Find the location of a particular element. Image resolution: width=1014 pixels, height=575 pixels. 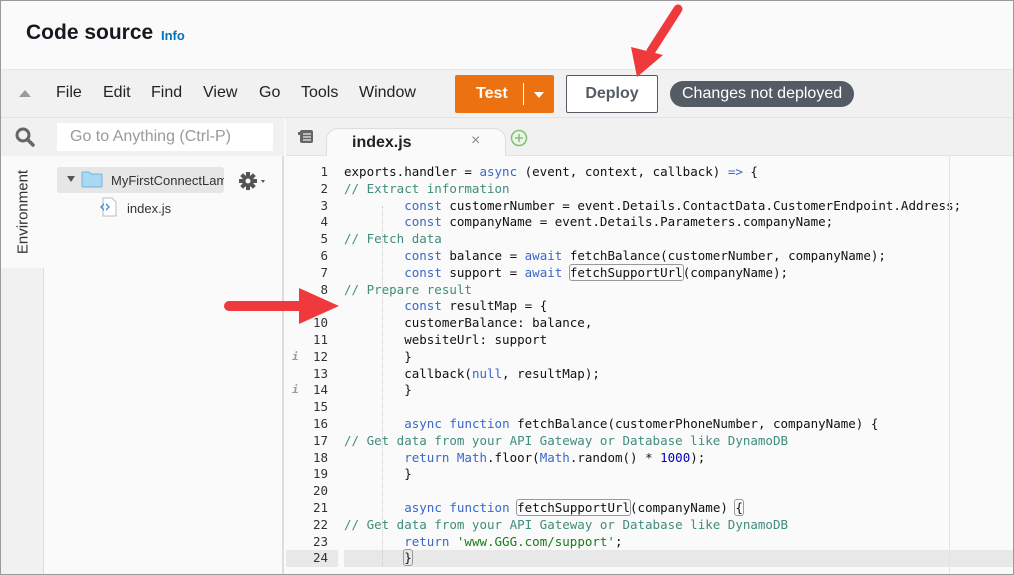

test-dropdown-caret-icon is located at coordinates (539, 95).